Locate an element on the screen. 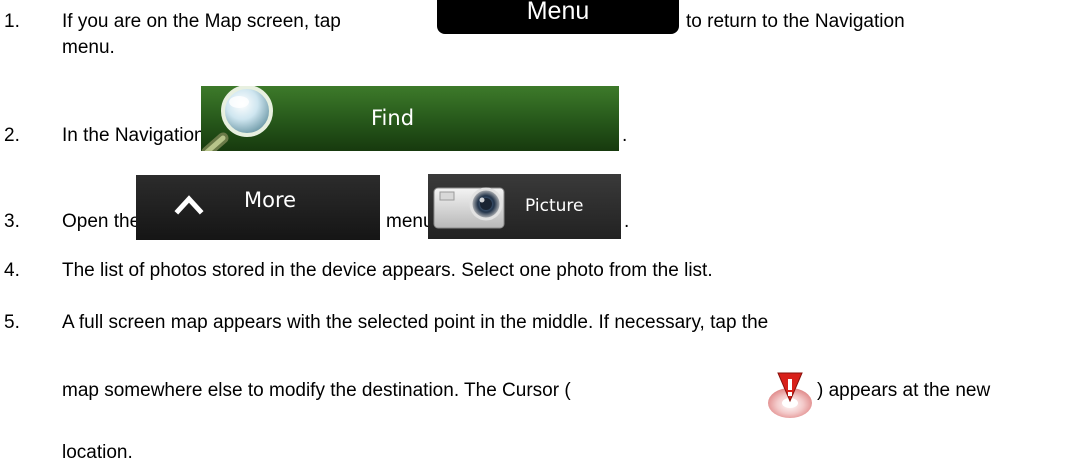 The height and width of the screenshot is (474, 1067). magnifier-icon is located at coordinates (237, 118).